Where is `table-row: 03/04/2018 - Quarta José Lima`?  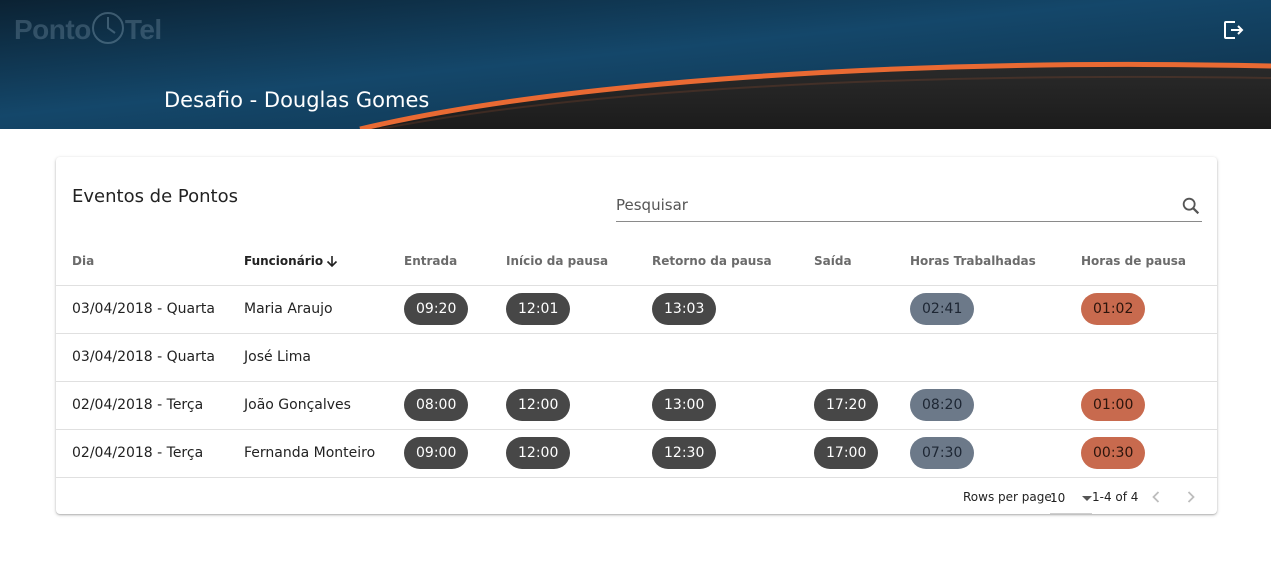 table-row: 03/04/2018 - Quarta José Lima is located at coordinates (636, 357).